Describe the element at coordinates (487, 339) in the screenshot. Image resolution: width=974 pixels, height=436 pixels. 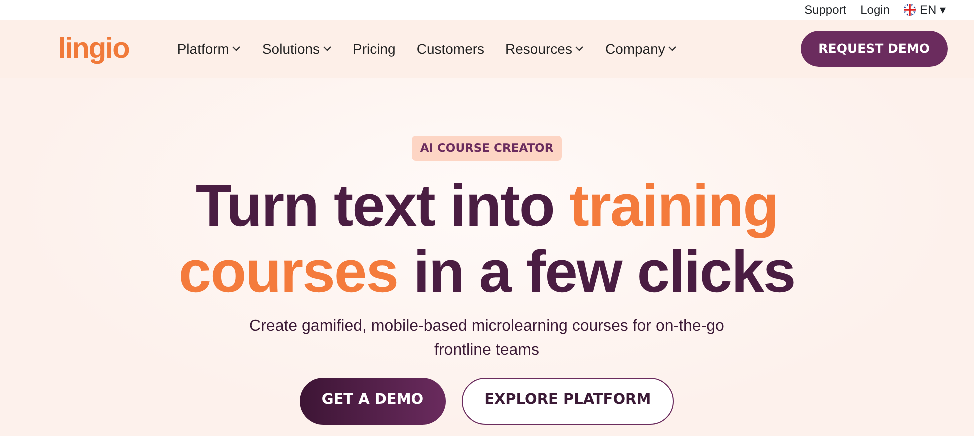
I see `subtitle: Create gamified, mobile-based microlearning courses for on-the-go frontline teams` at that location.